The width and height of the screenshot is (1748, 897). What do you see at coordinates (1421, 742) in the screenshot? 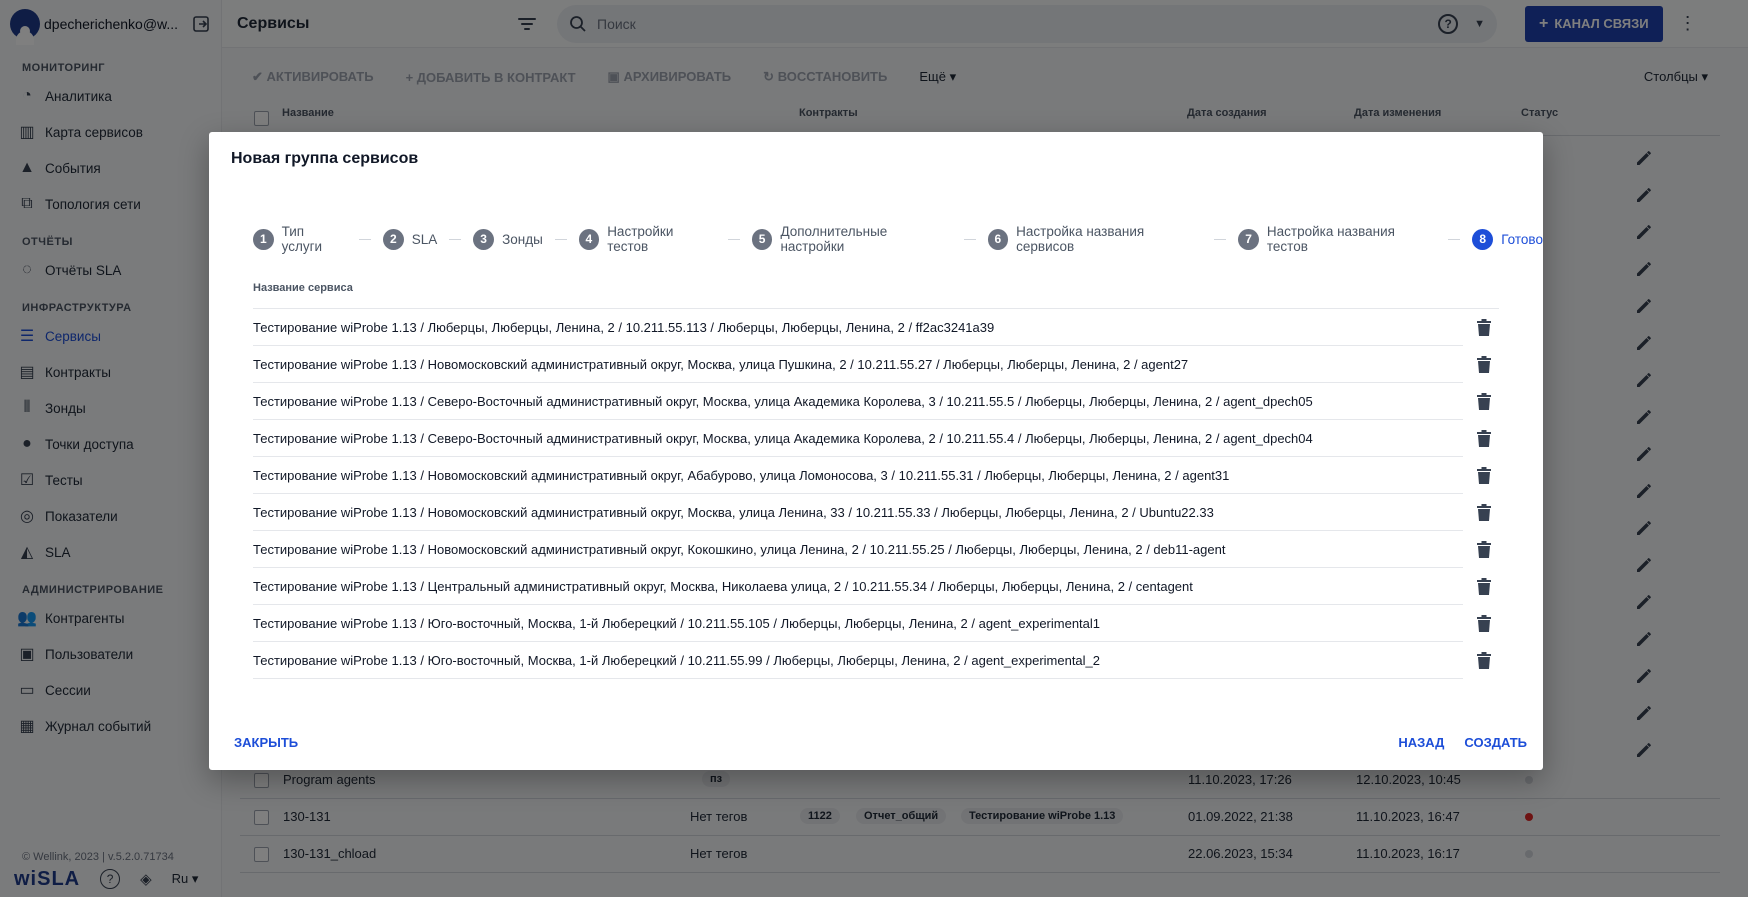
I see `back-button: НАЗАД` at bounding box center [1421, 742].